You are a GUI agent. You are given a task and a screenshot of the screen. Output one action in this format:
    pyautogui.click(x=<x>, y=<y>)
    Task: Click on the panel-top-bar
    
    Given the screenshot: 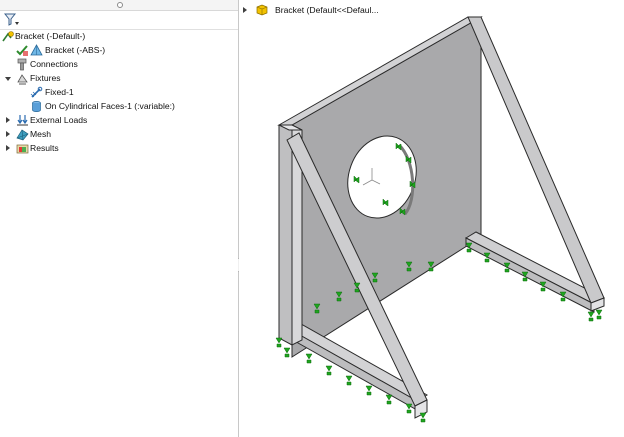 What is the action you would take?
    pyautogui.click(x=119, y=5)
    